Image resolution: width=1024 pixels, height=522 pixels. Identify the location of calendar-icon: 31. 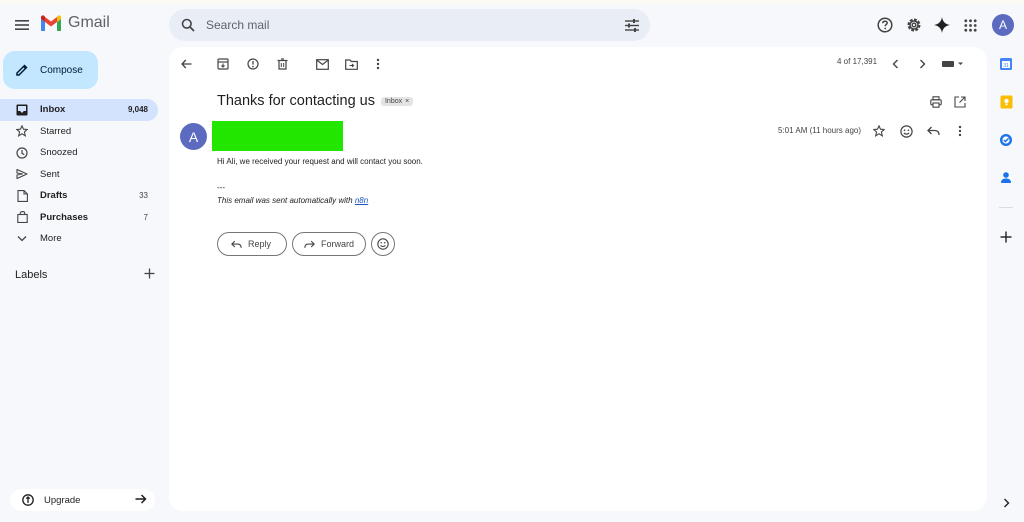
(1006, 64).